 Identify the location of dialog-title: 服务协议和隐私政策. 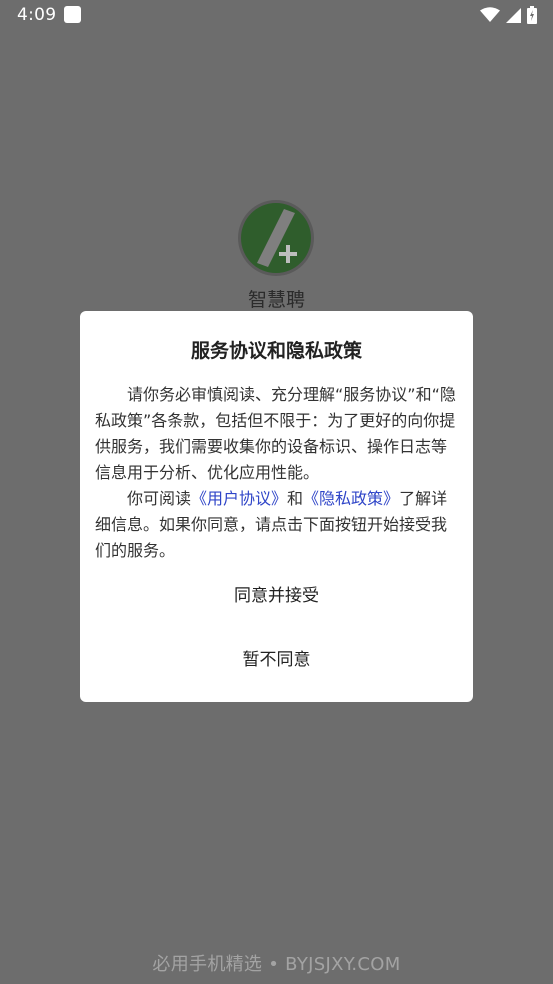
(276, 351).